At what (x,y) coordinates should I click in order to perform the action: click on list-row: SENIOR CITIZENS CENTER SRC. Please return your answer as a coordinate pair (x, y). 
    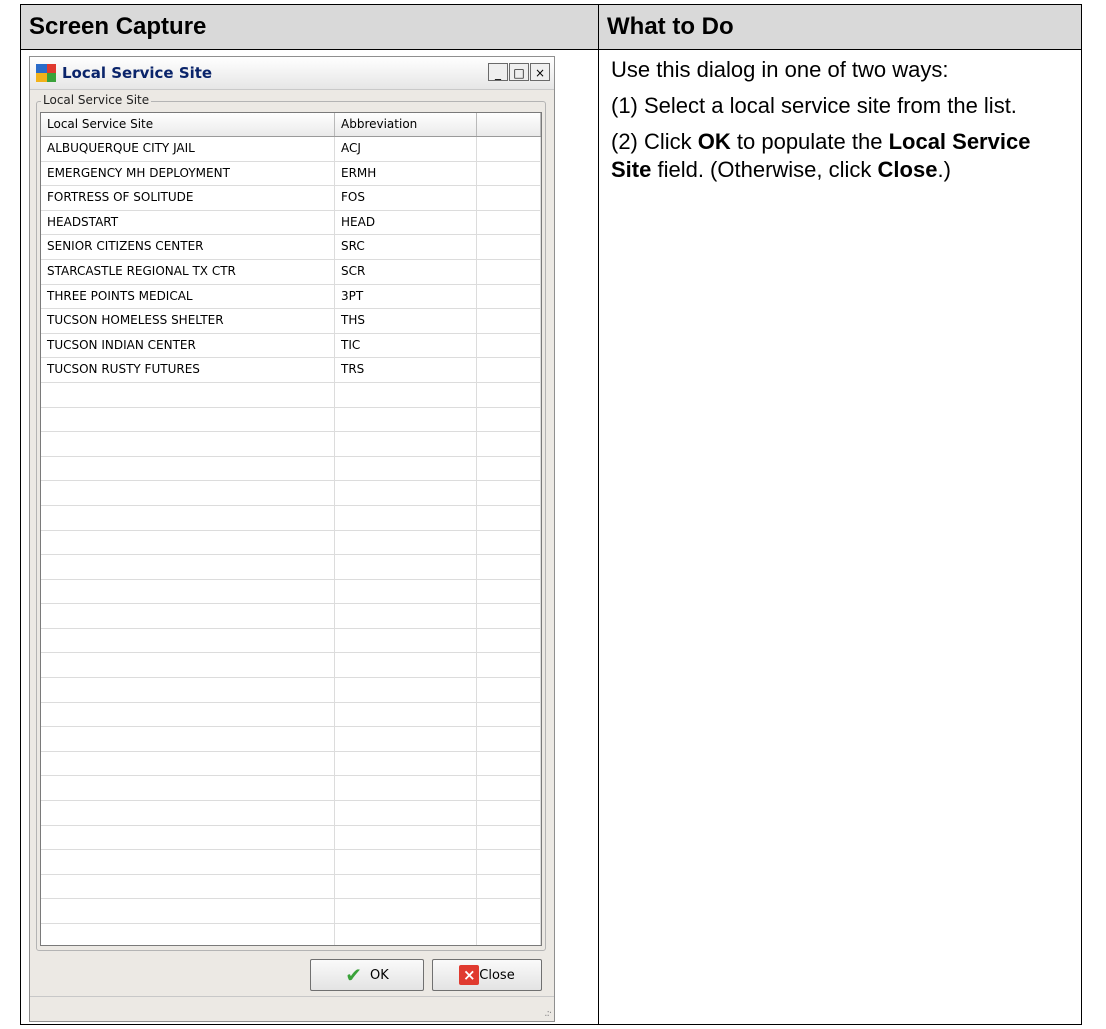
    Looking at the image, I should click on (291, 247).